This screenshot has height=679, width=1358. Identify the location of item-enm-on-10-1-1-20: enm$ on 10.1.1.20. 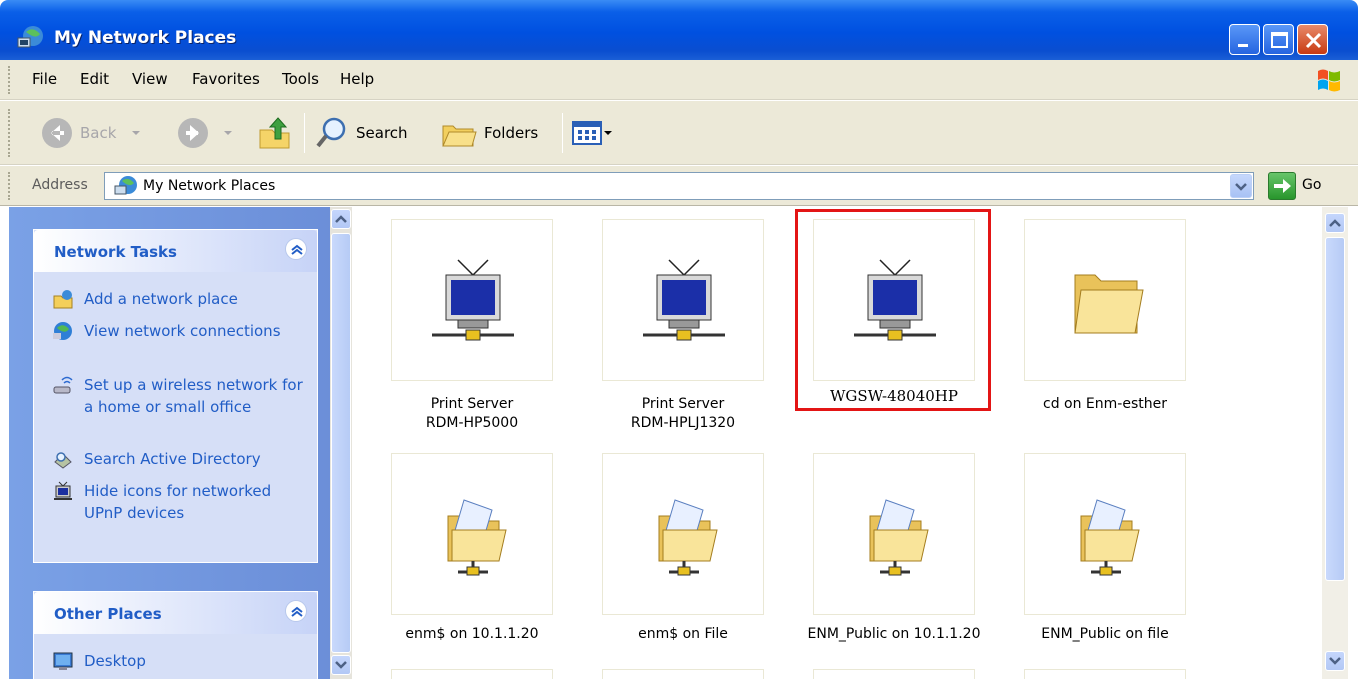
(472, 553).